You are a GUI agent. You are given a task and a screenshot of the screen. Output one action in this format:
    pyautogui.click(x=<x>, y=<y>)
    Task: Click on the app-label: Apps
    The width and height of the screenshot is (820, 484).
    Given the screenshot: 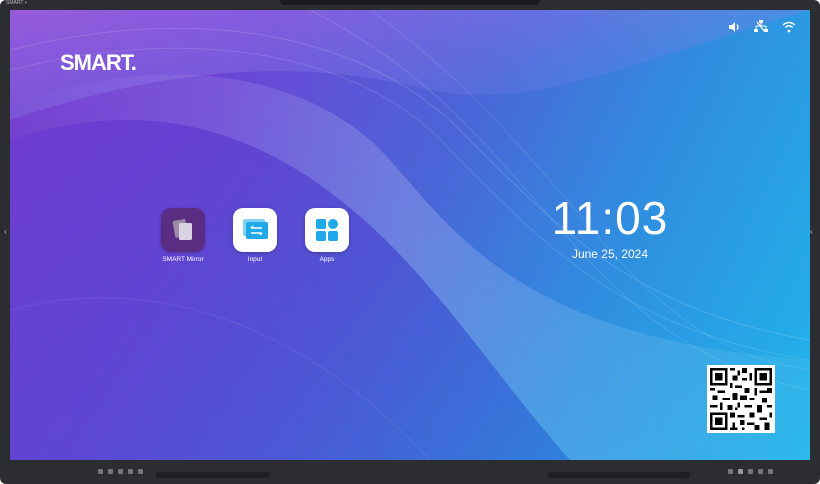 What is the action you would take?
    pyautogui.click(x=327, y=259)
    